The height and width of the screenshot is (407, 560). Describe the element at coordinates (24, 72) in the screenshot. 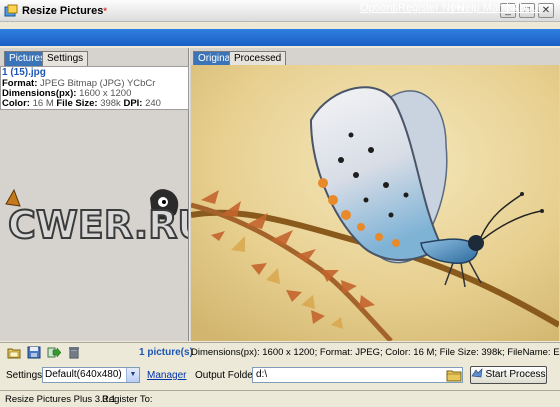

I see `file-name: 1 (15).jpg` at that location.